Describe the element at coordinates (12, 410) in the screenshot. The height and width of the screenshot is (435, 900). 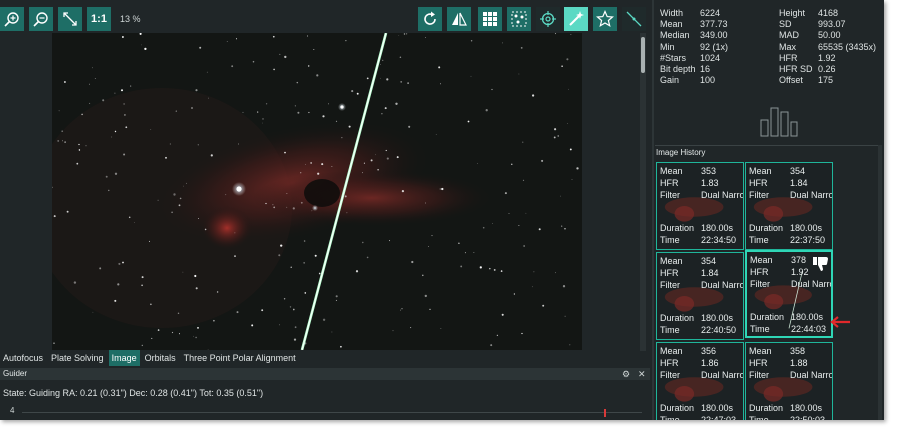
I see `guider-axis-label: 4` at that location.